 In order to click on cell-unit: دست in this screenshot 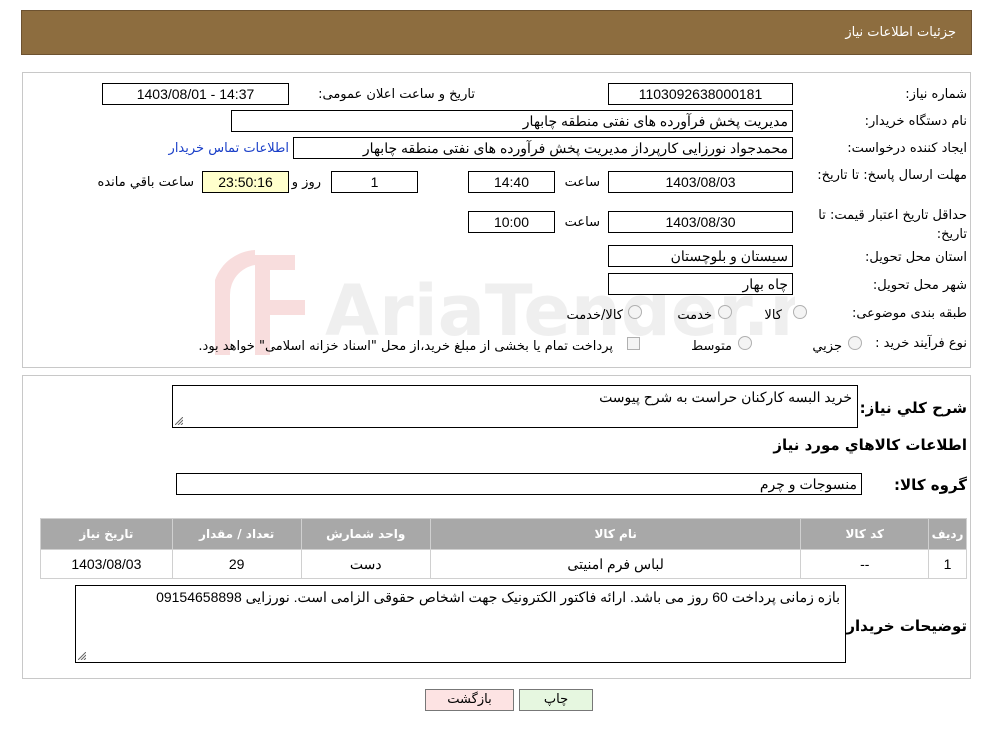, I will do `click(365, 564)`.